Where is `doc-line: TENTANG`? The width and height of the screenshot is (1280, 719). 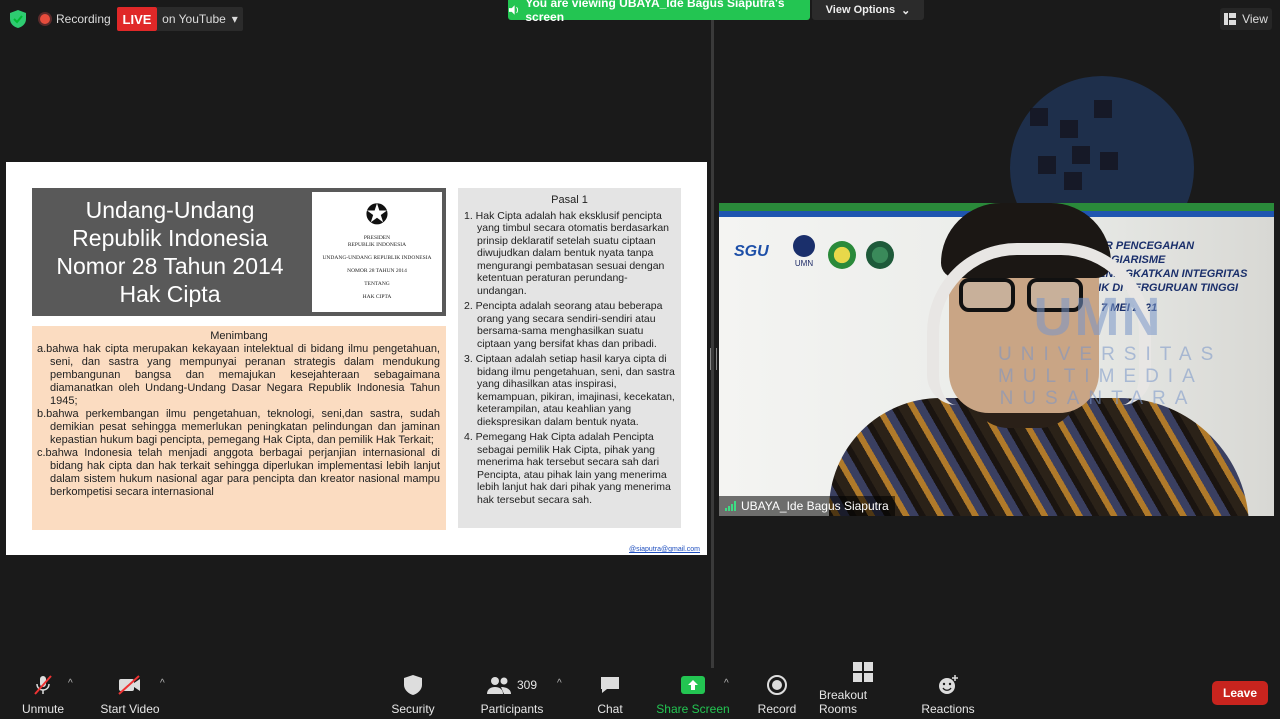 doc-line: TENTANG is located at coordinates (377, 284).